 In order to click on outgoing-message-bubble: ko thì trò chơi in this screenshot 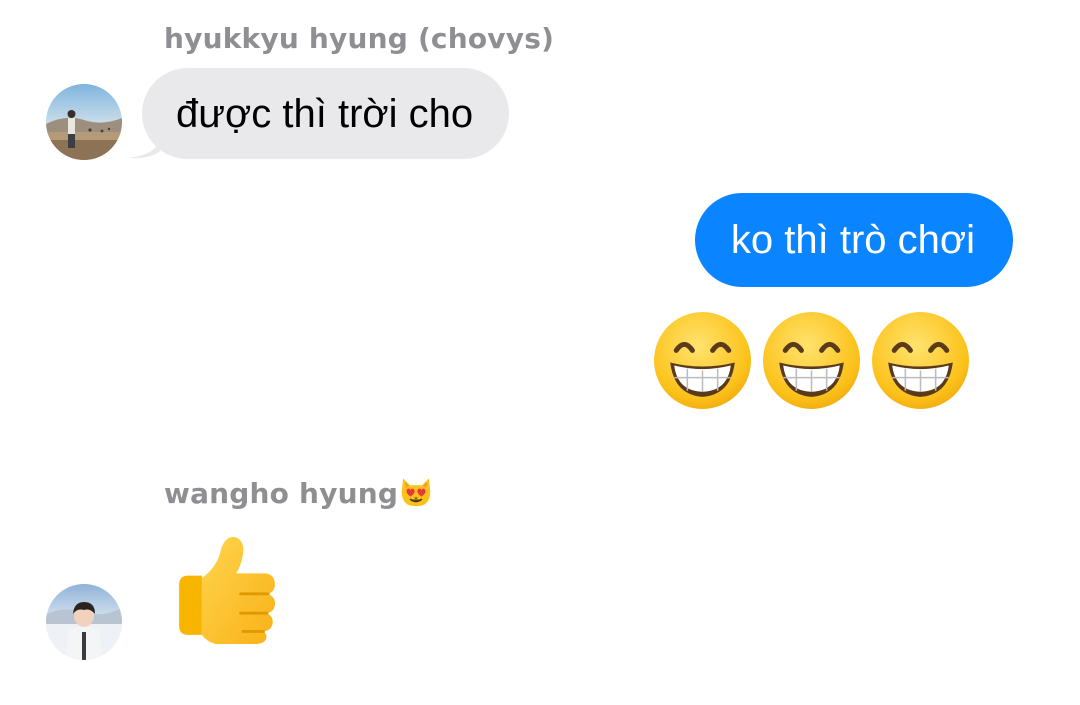, I will do `click(853, 240)`.